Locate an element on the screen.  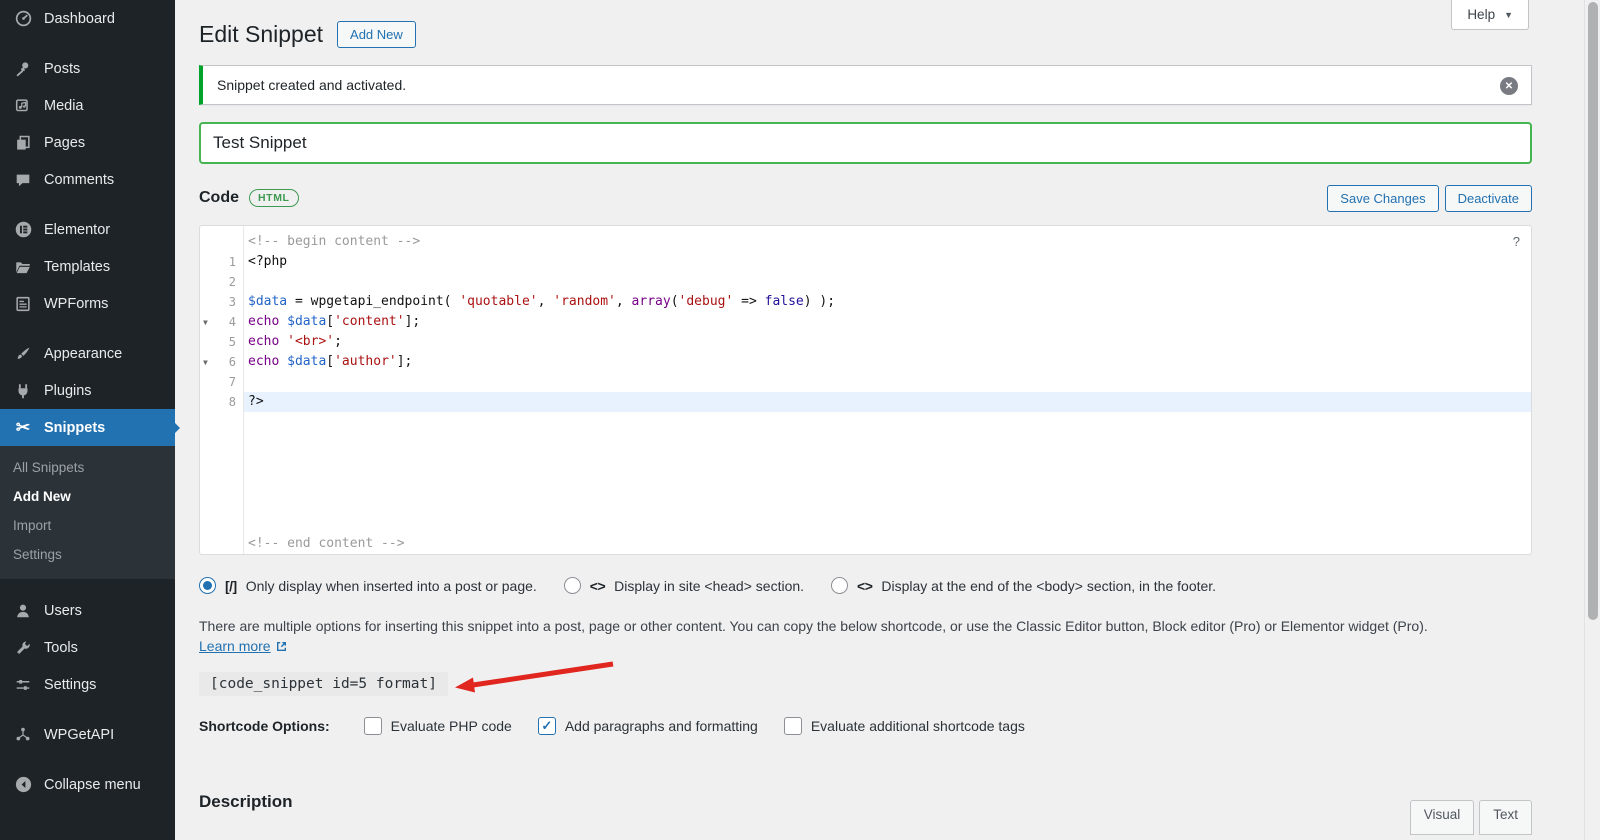
learn-more-link: Learn more is located at coordinates (243, 646).